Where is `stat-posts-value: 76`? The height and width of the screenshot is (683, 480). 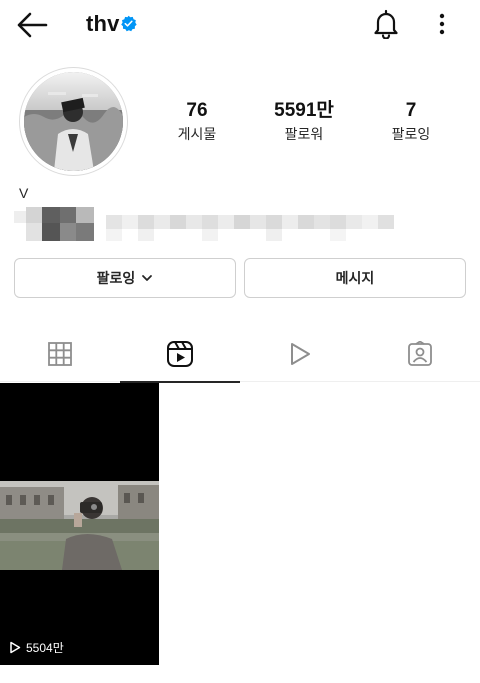
stat-posts-value: 76 is located at coordinates (197, 110).